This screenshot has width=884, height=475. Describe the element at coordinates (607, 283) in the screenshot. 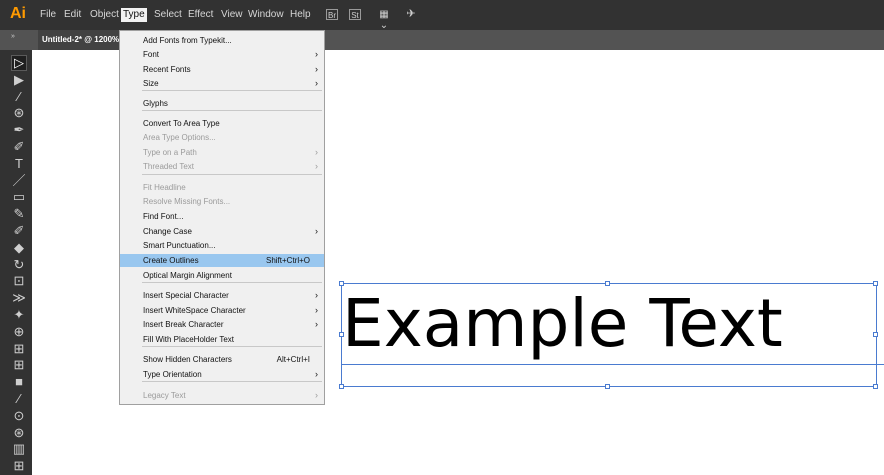

I see `handle-top-center` at that location.